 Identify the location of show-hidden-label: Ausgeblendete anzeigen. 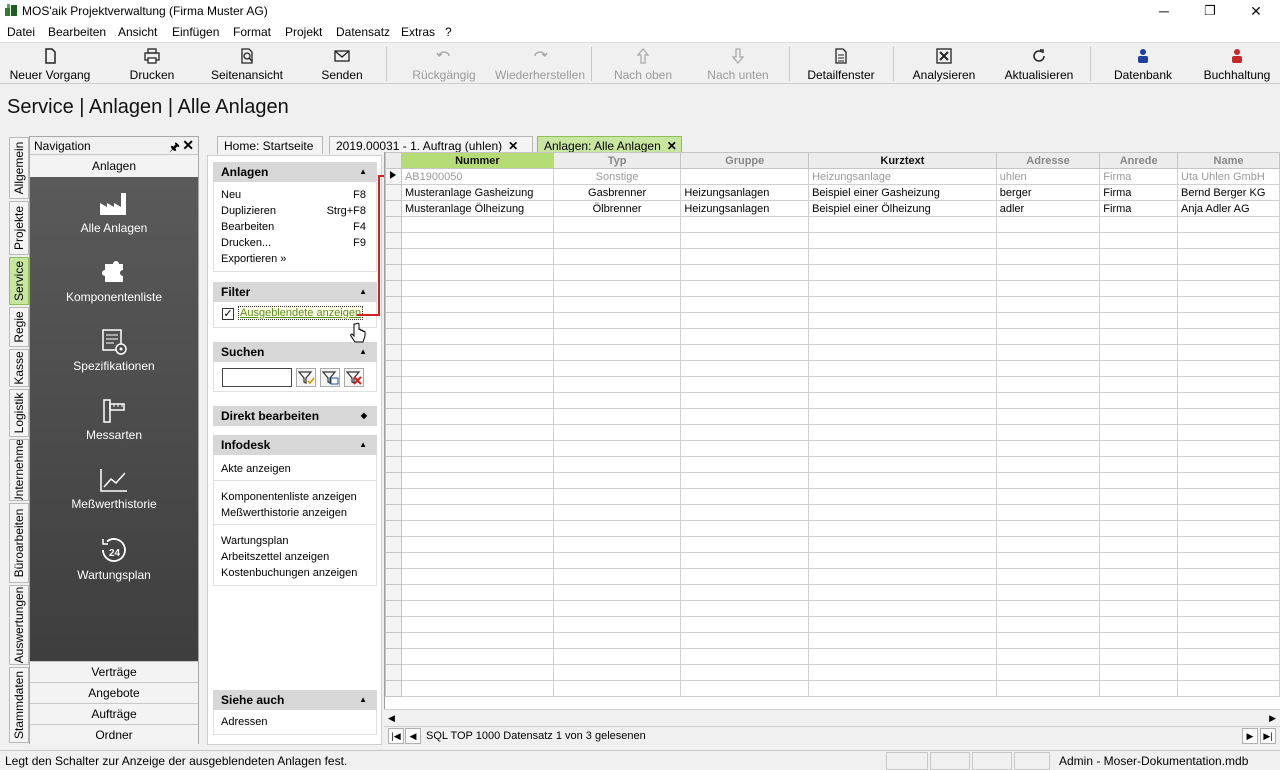
(301, 313).